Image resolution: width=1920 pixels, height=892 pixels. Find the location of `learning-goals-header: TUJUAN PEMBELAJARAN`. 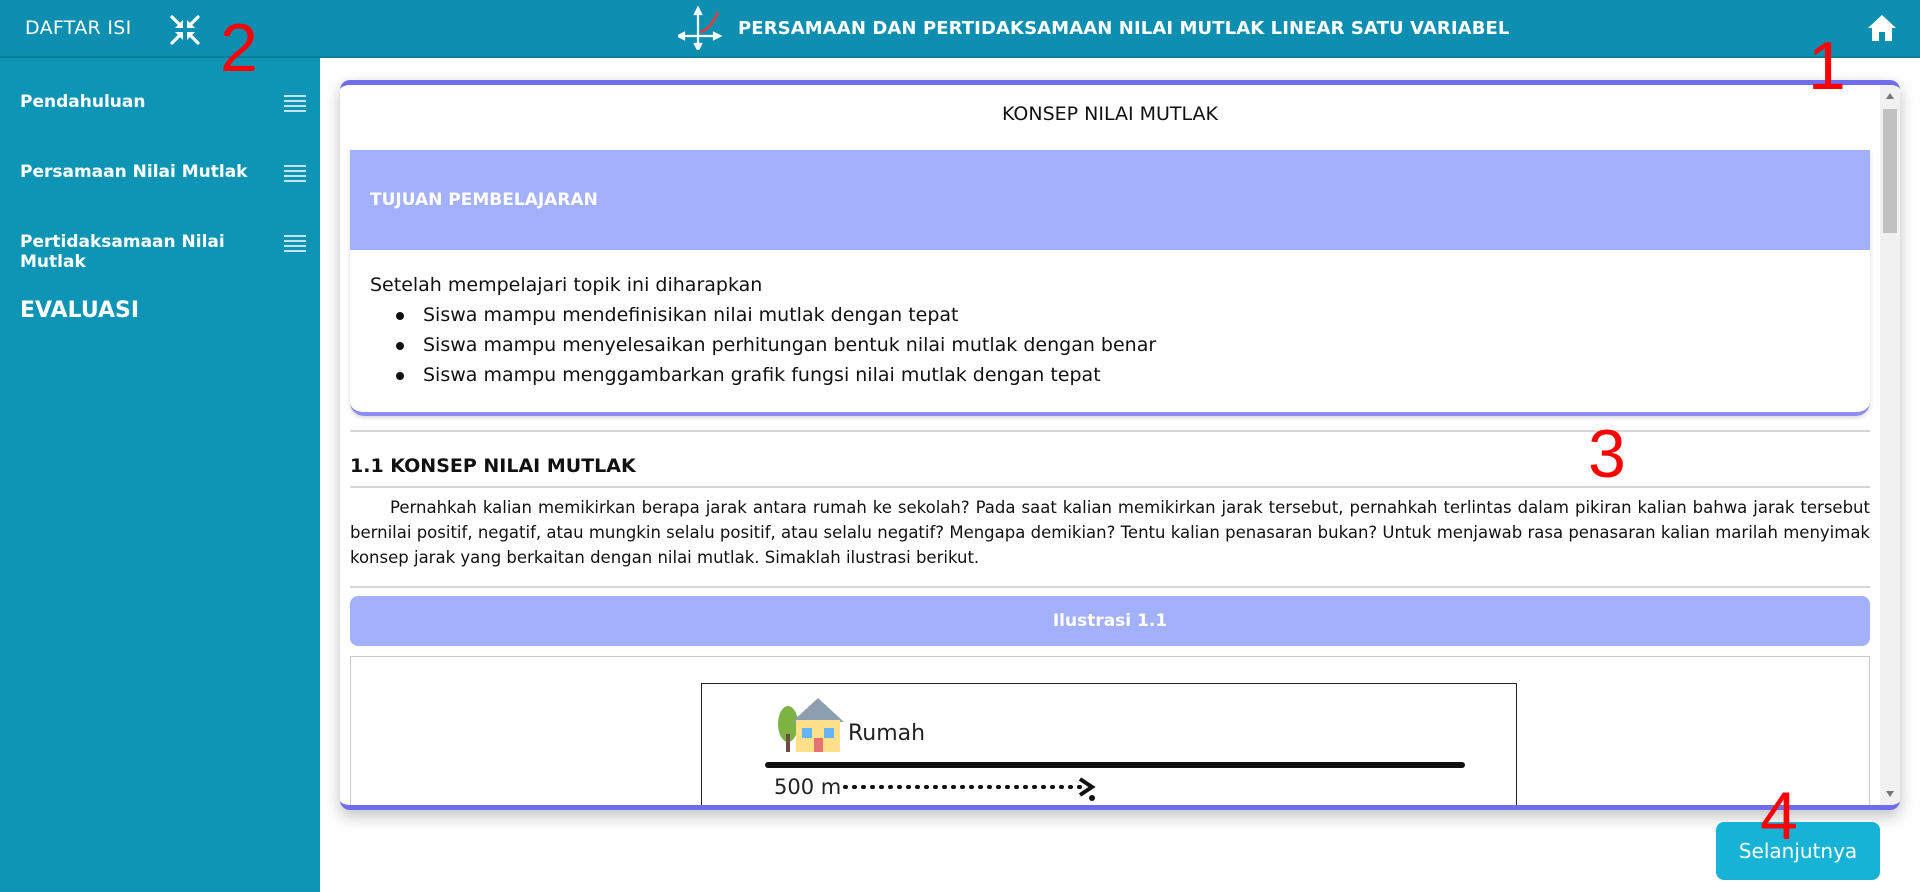

learning-goals-header: TUJUAN PEMBELAJARAN is located at coordinates (1110, 200).